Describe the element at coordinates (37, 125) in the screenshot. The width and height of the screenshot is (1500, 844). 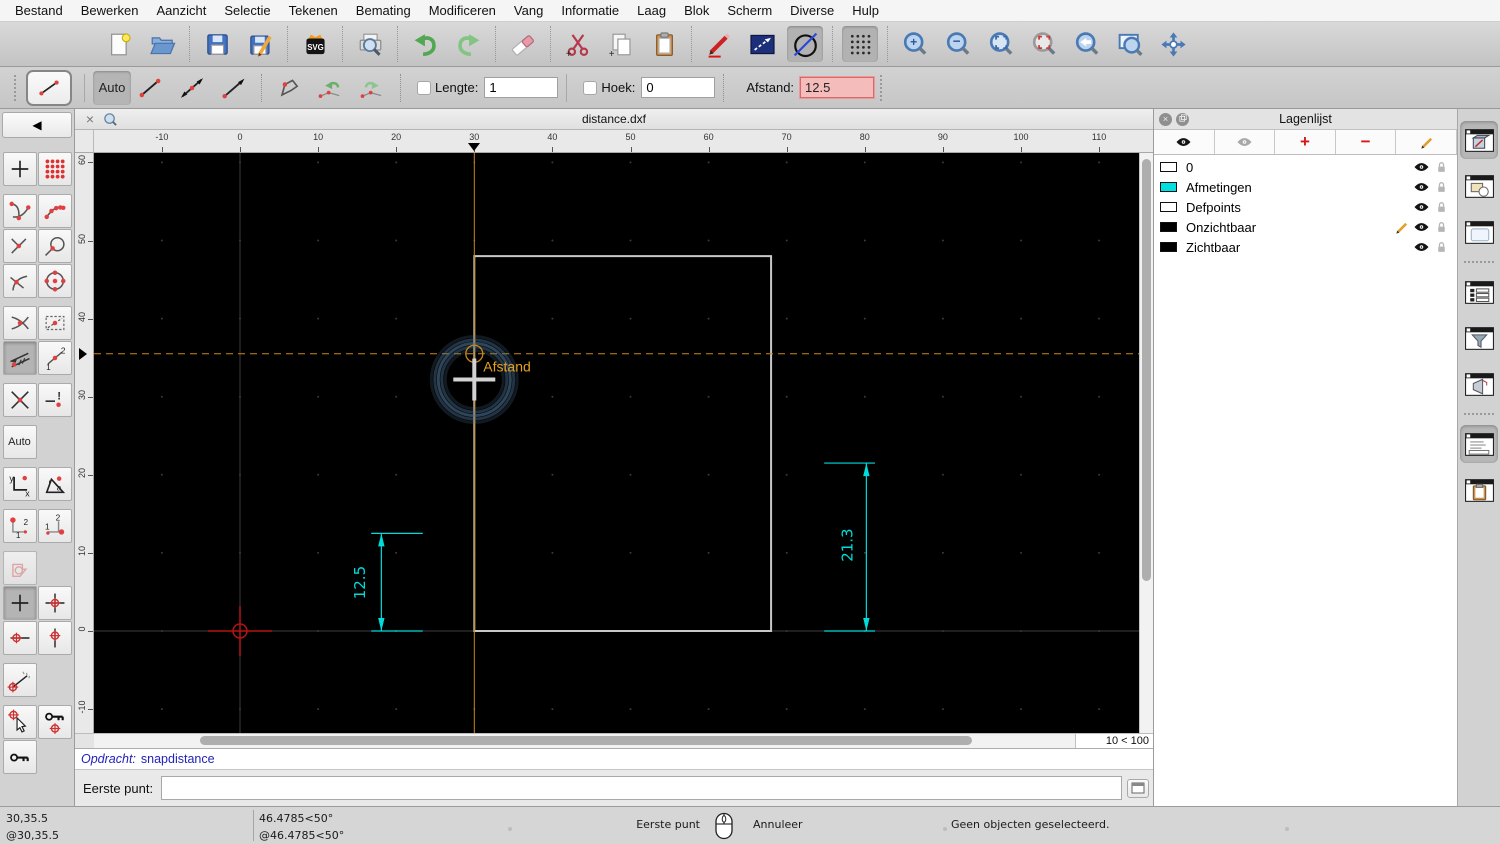
I see `back-button: ◀` at that location.